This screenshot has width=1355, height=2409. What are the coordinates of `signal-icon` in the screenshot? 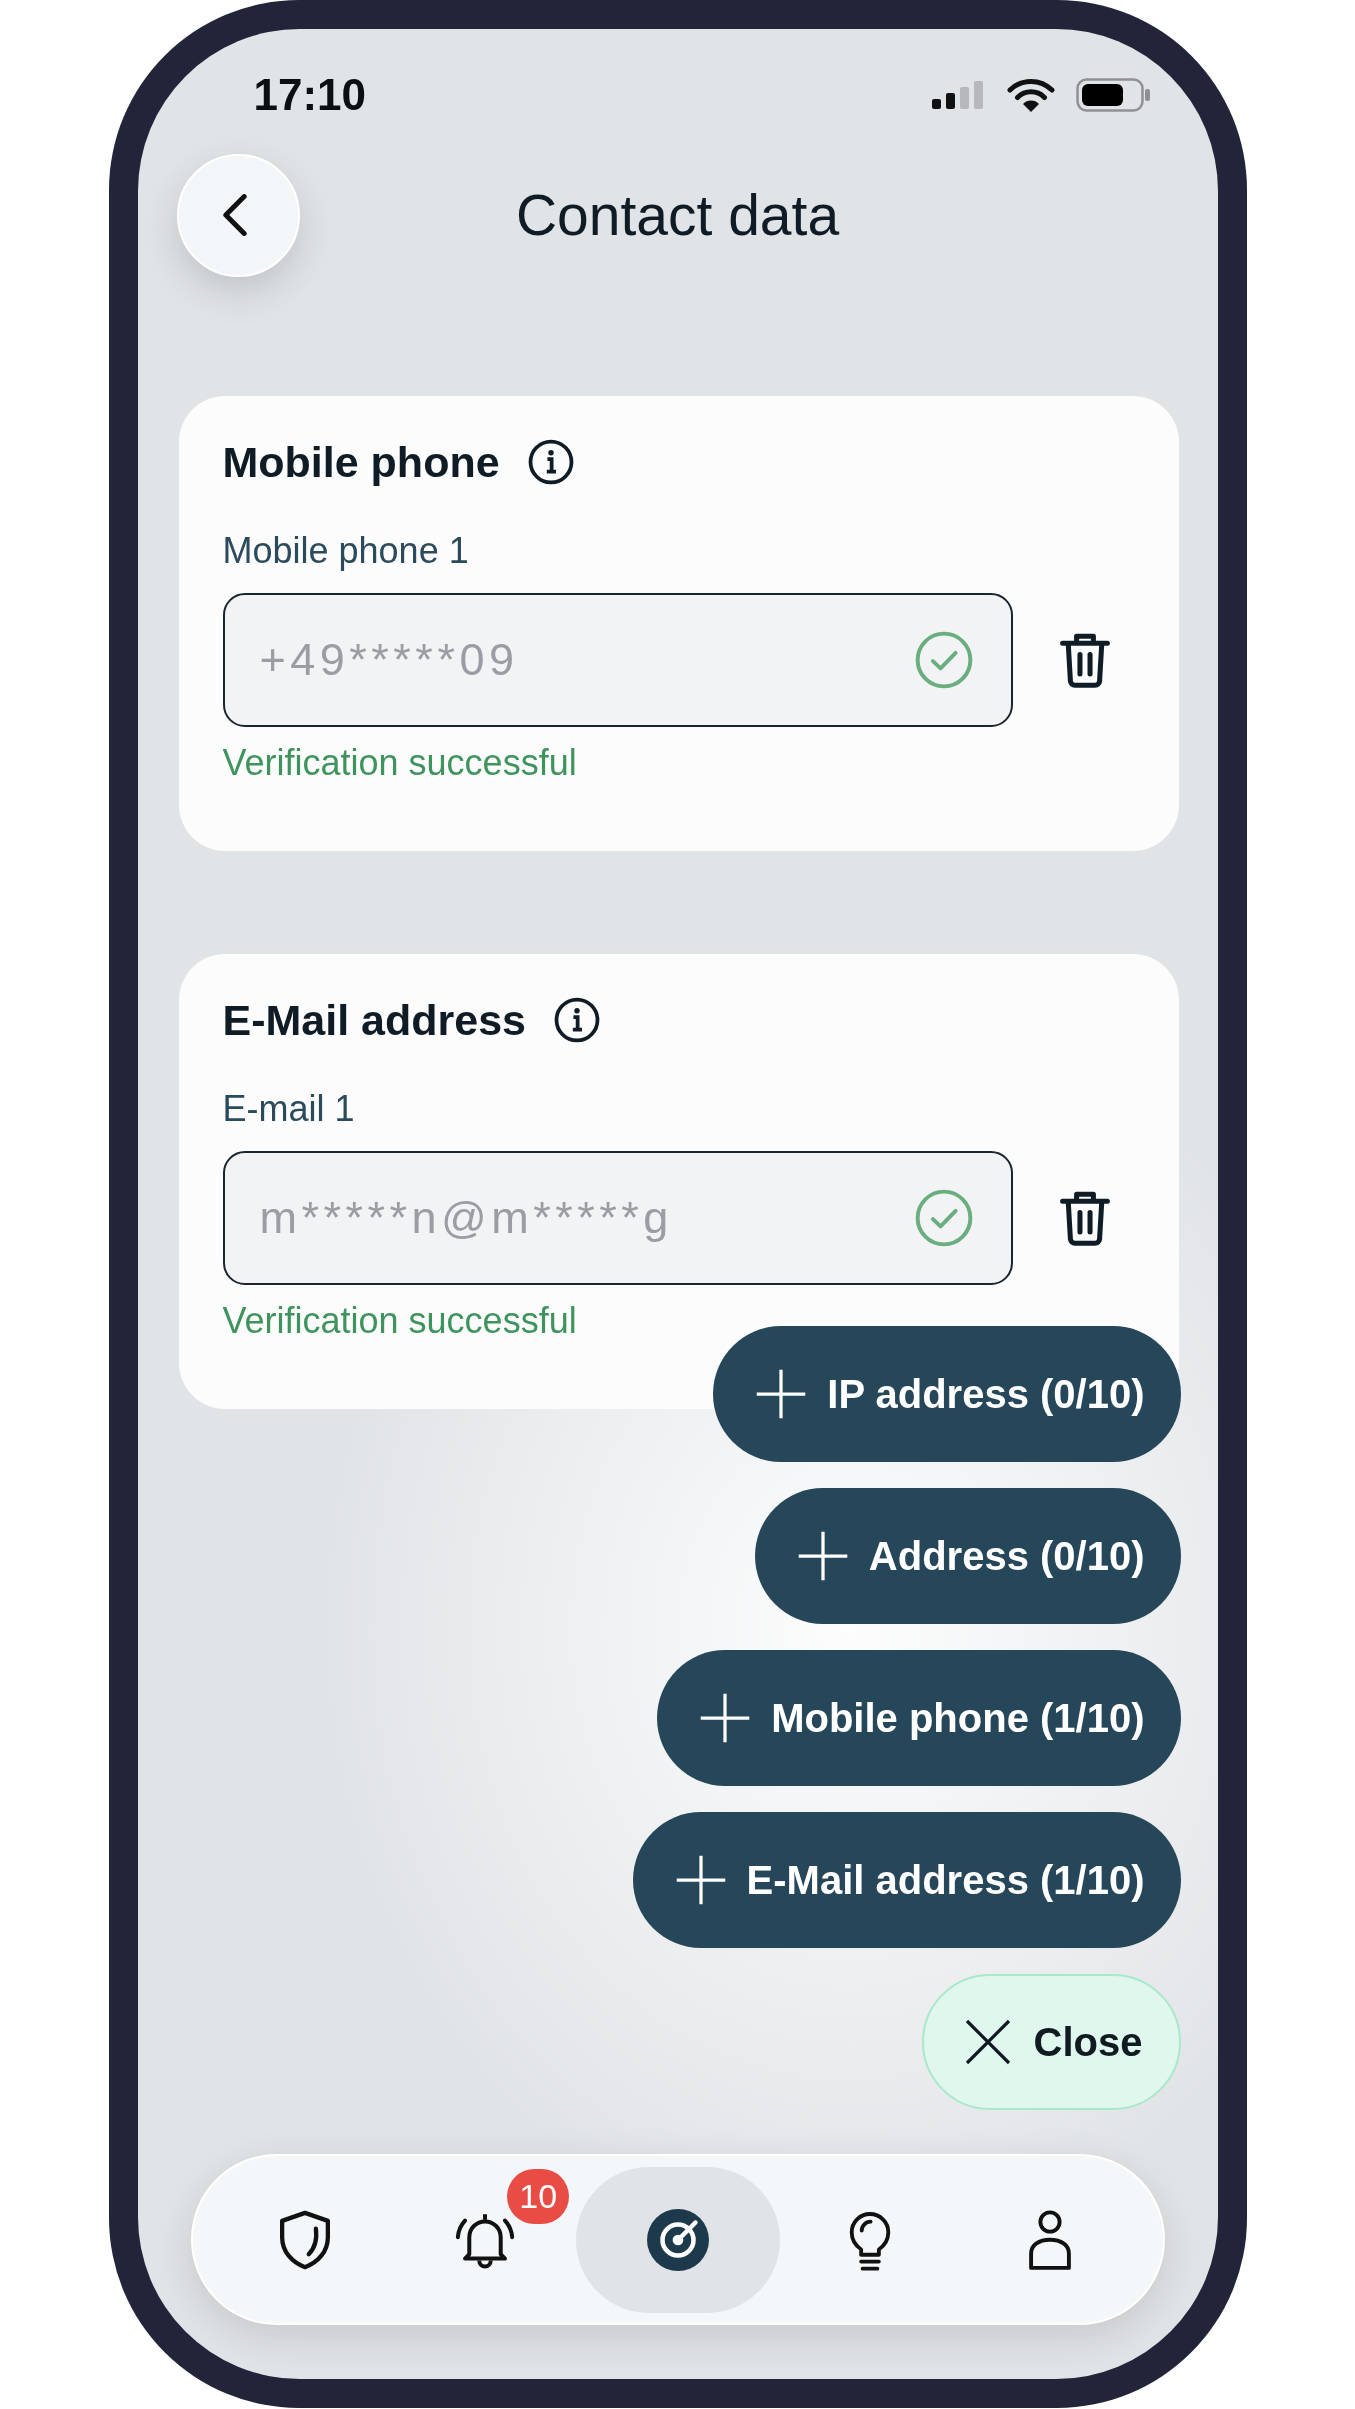 It's located at (958, 95).